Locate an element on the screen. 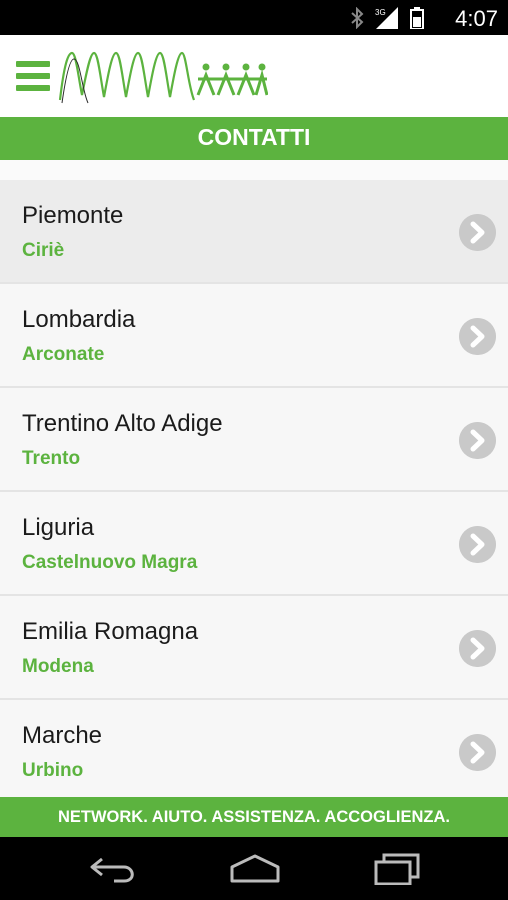 This screenshot has width=508, height=900. signal-icon: 3G is located at coordinates (386, 18).